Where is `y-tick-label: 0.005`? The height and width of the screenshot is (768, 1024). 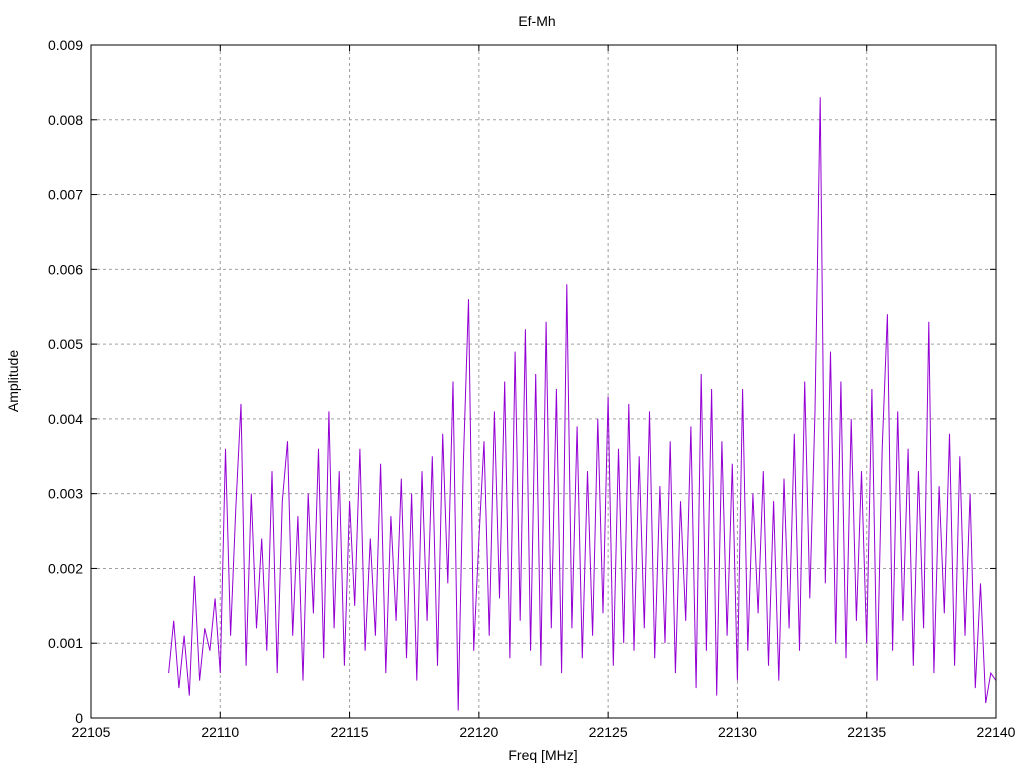 y-tick-label: 0.005 is located at coordinates (65, 344).